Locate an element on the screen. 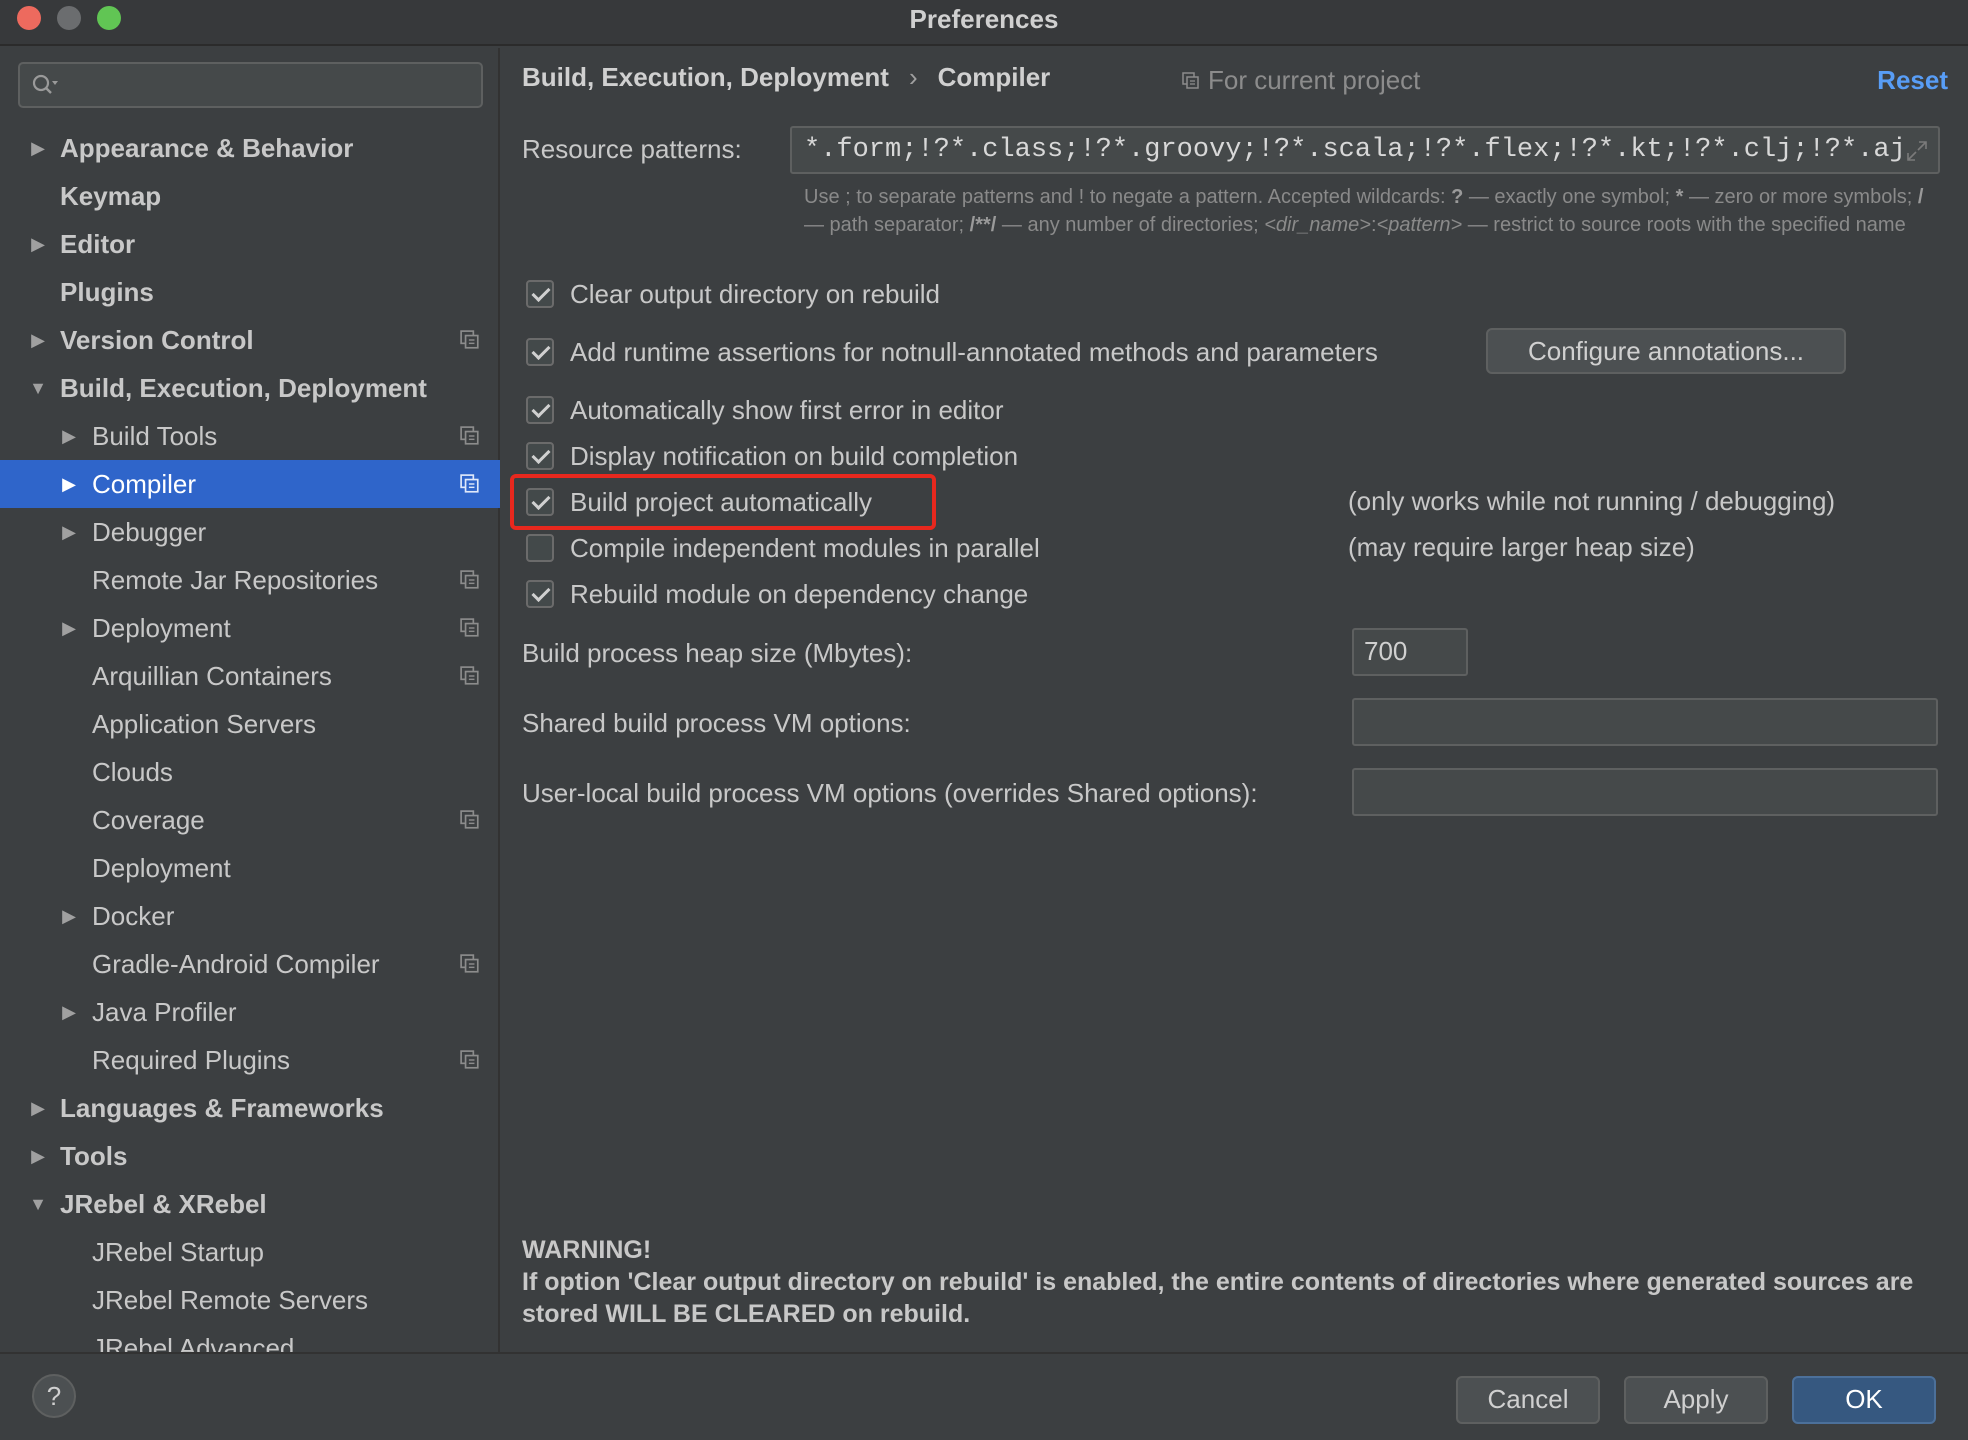 The width and height of the screenshot is (1968, 1440). sidebar-item-label: Compiler is located at coordinates (144, 484).